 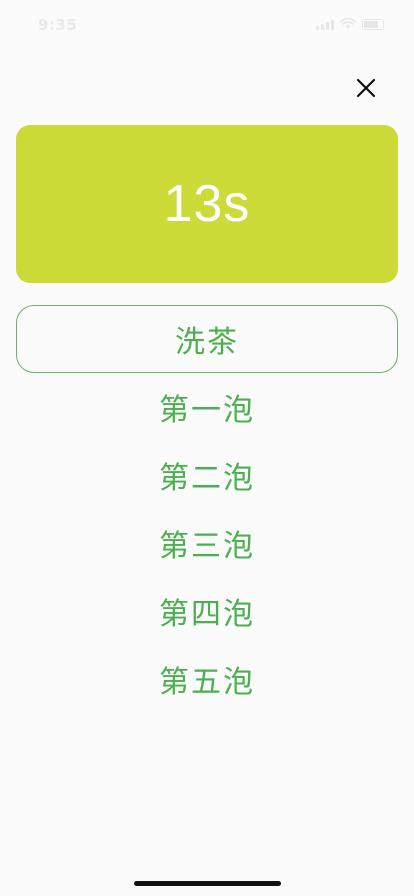 I want to click on steep-item-fifth: 第五泡, so click(x=207, y=679).